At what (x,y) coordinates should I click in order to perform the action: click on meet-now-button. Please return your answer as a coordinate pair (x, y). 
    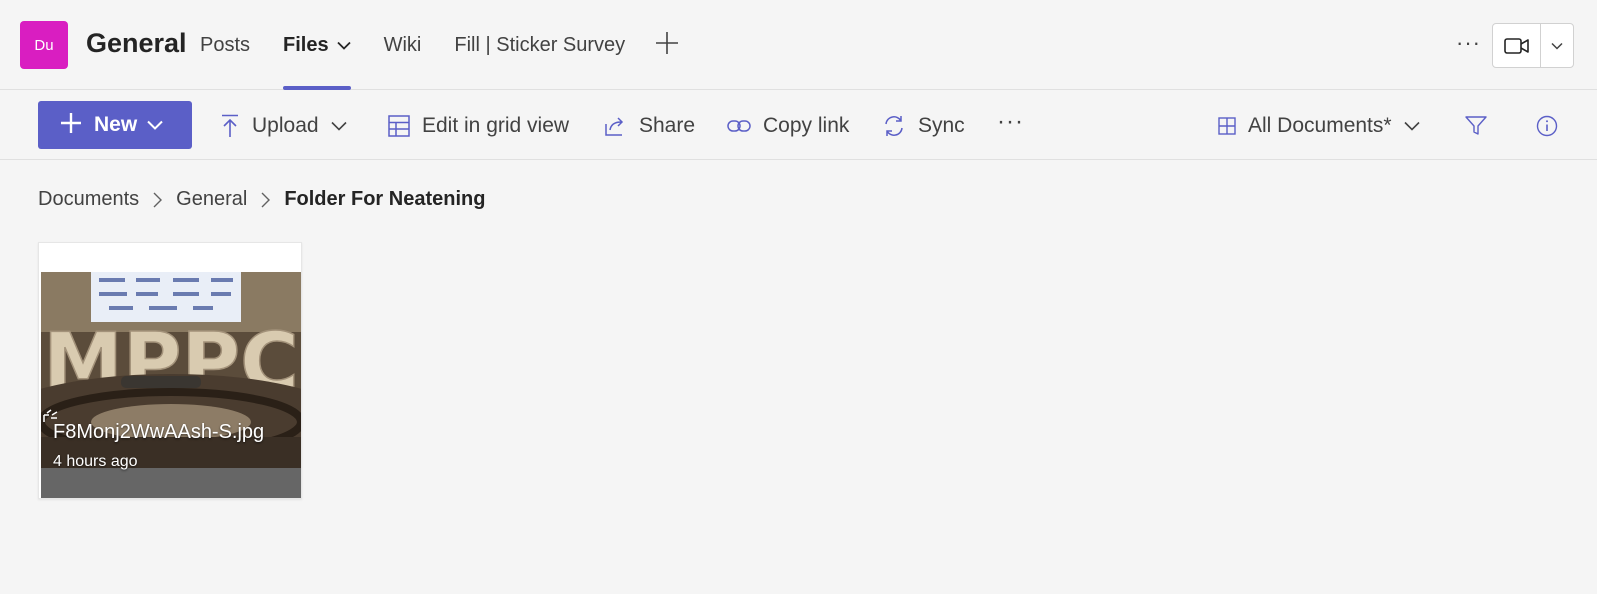
    Looking at the image, I should click on (1517, 45).